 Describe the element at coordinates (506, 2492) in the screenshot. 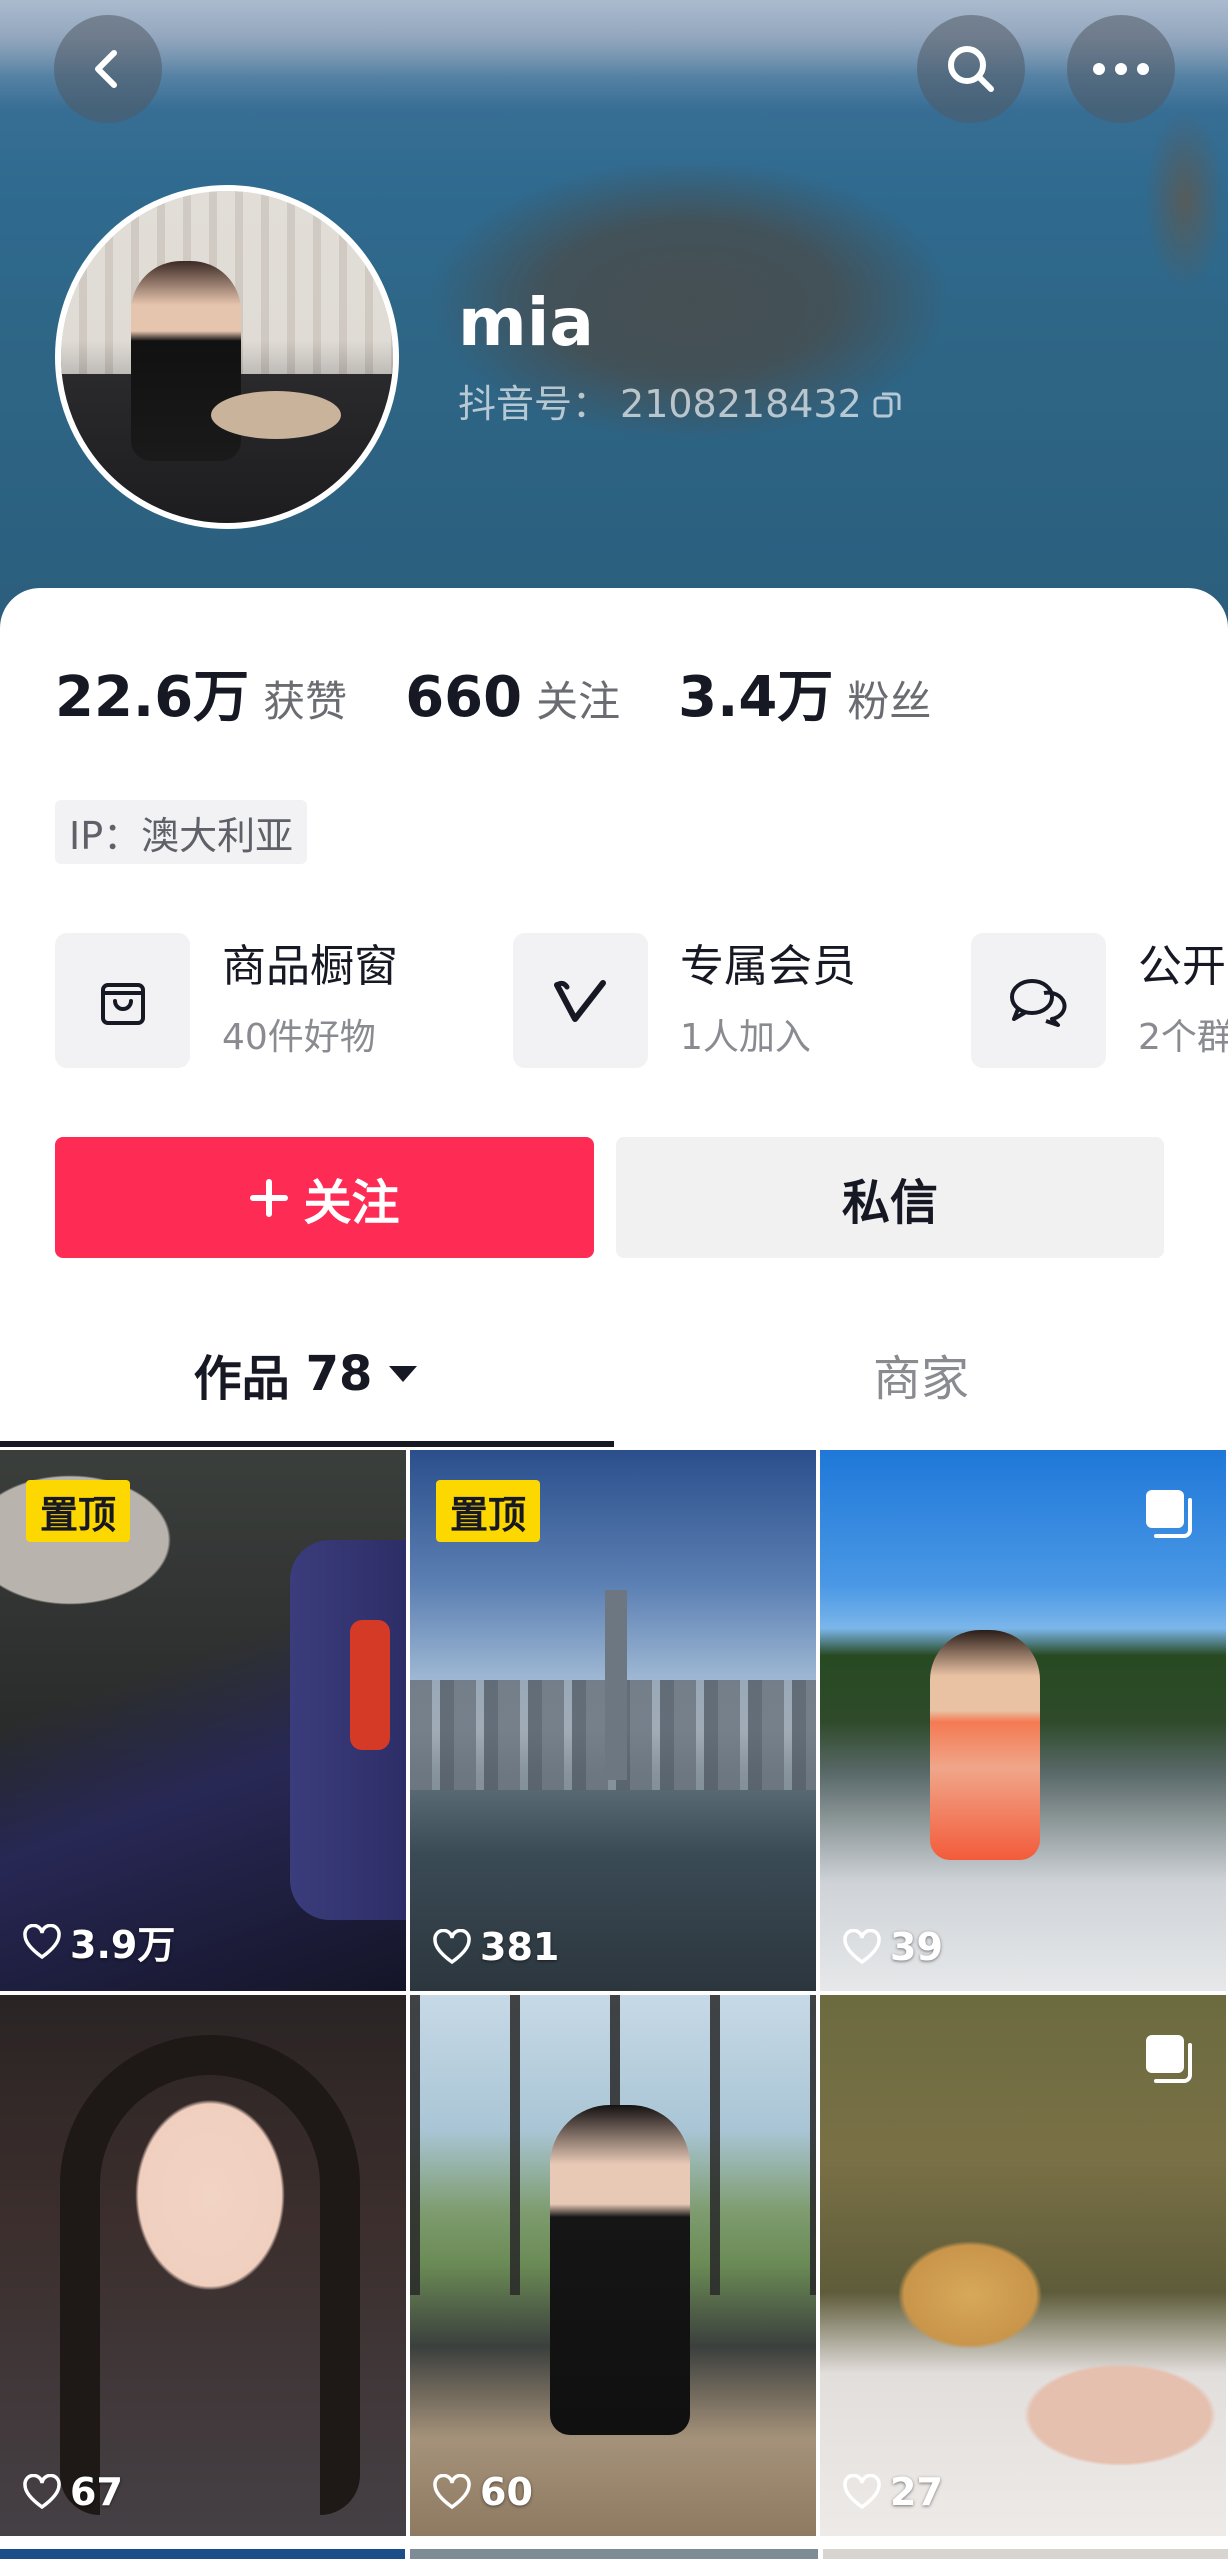

I see `video-likes-count: 60` at that location.